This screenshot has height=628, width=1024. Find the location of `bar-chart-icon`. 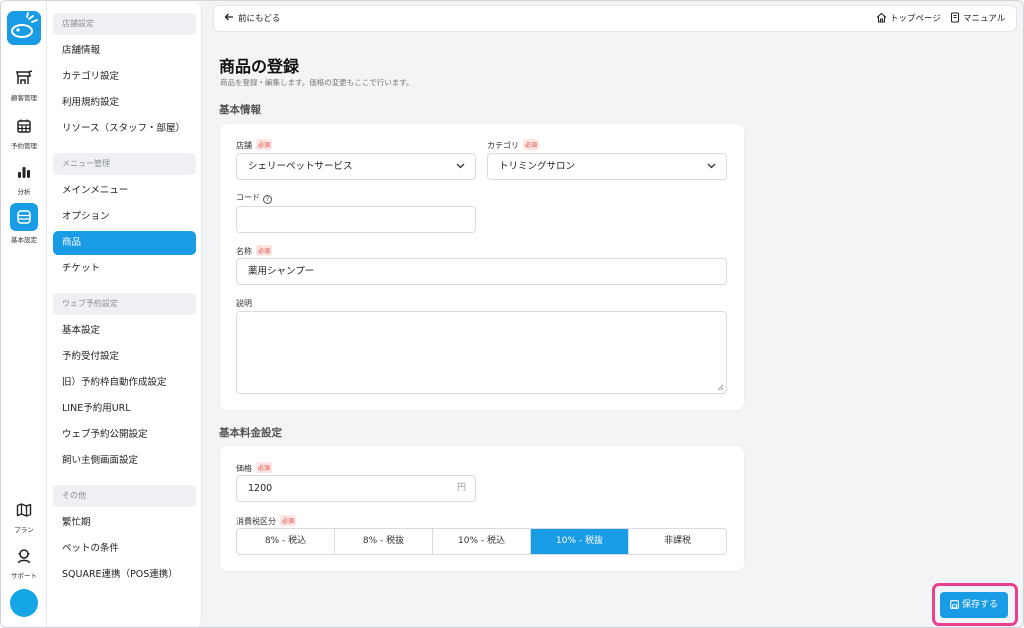

bar-chart-icon is located at coordinates (24, 172).